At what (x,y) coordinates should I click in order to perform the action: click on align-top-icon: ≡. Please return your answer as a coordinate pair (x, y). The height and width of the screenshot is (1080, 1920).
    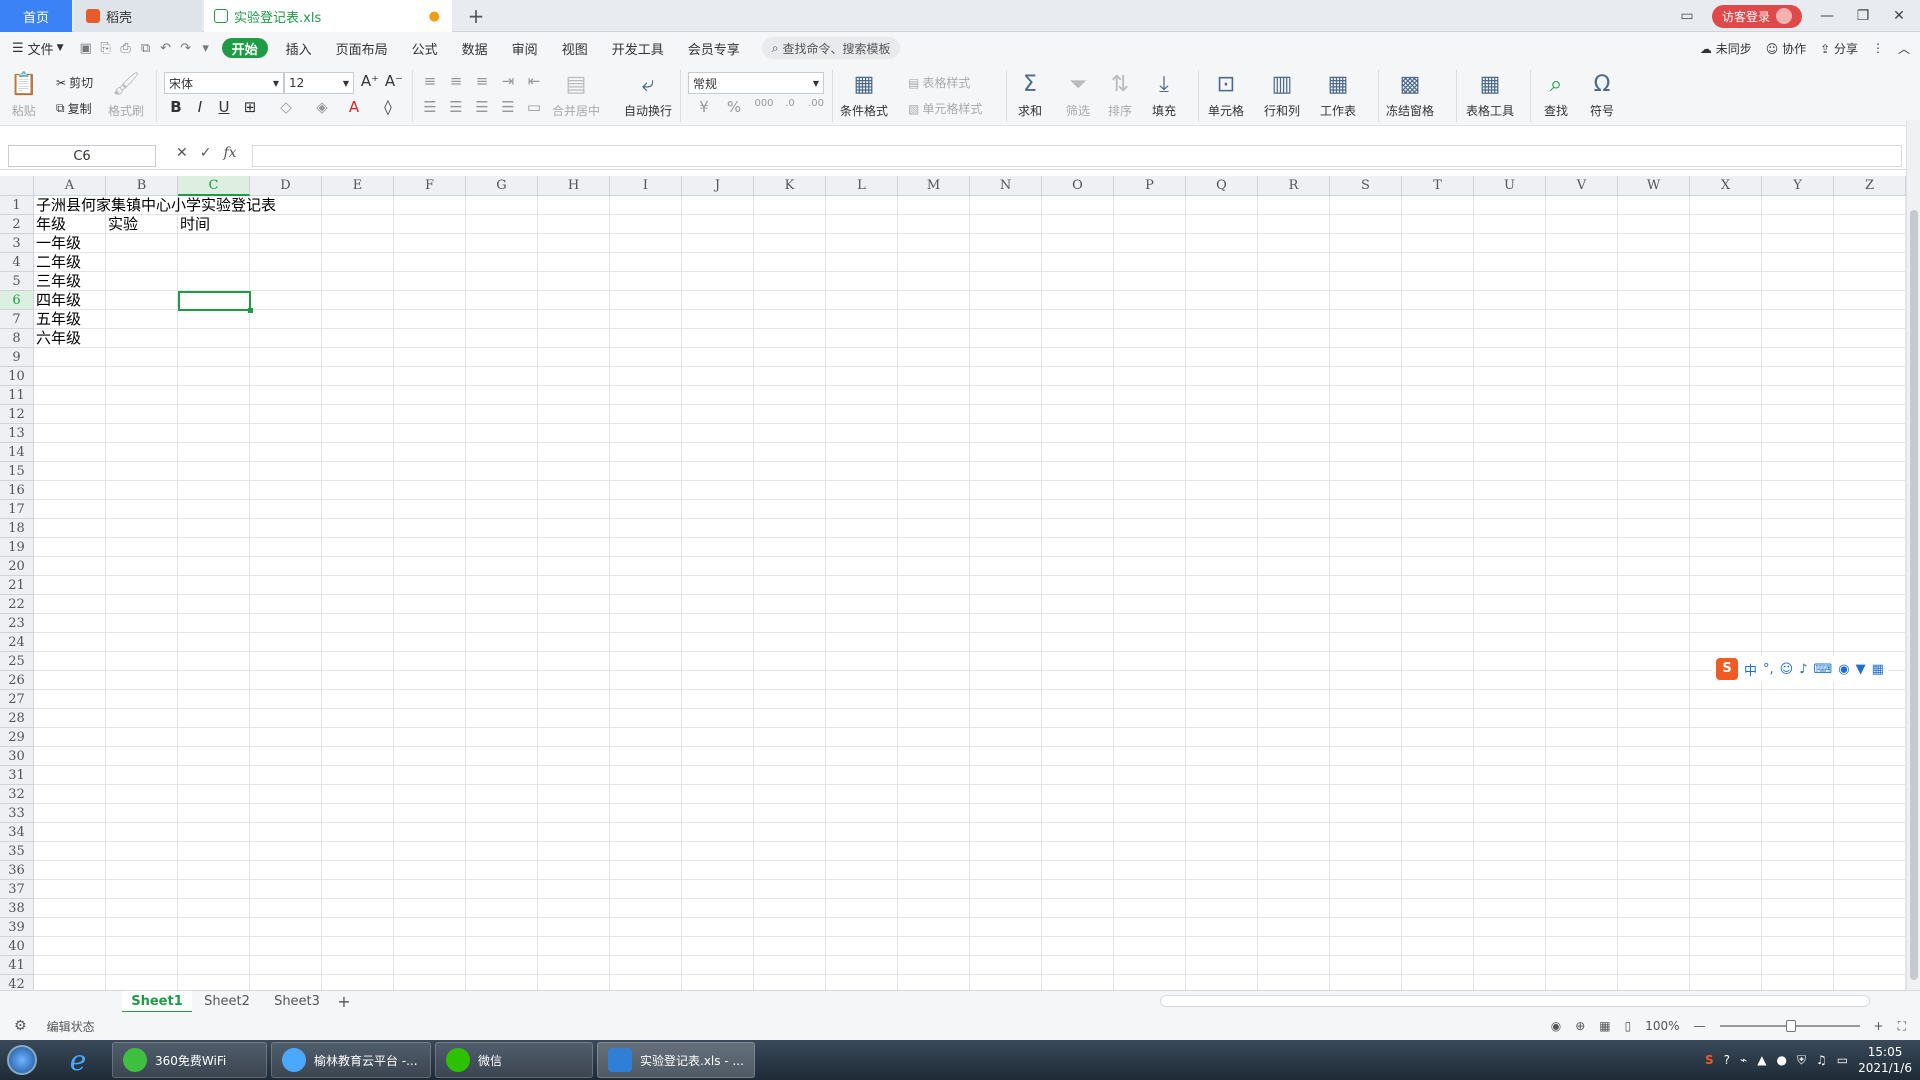
    Looking at the image, I should click on (430, 81).